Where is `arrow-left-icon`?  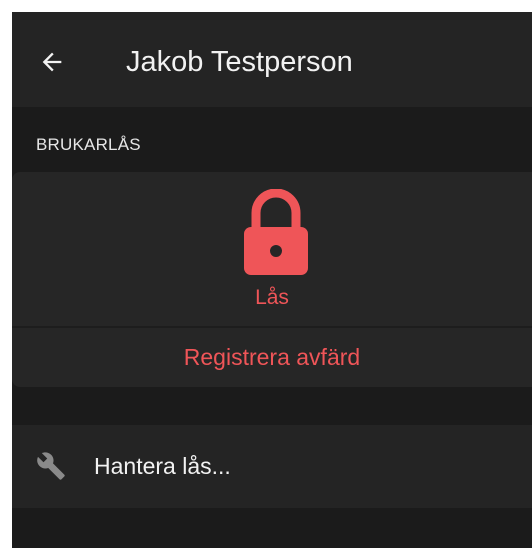
arrow-left-icon is located at coordinates (52, 62).